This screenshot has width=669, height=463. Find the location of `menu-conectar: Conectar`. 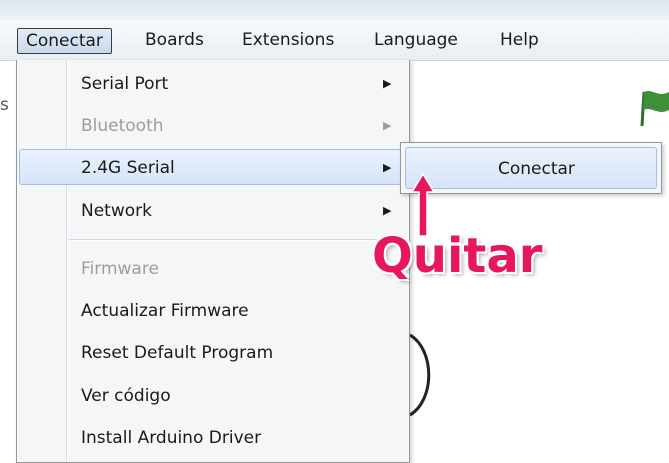

menu-conectar: Conectar is located at coordinates (64, 41).